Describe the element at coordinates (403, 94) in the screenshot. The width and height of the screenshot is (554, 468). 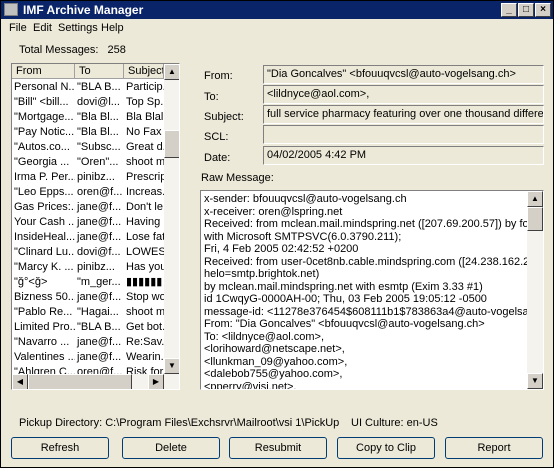
I see `to-field: <lildnyce@aol.com>,` at that location.